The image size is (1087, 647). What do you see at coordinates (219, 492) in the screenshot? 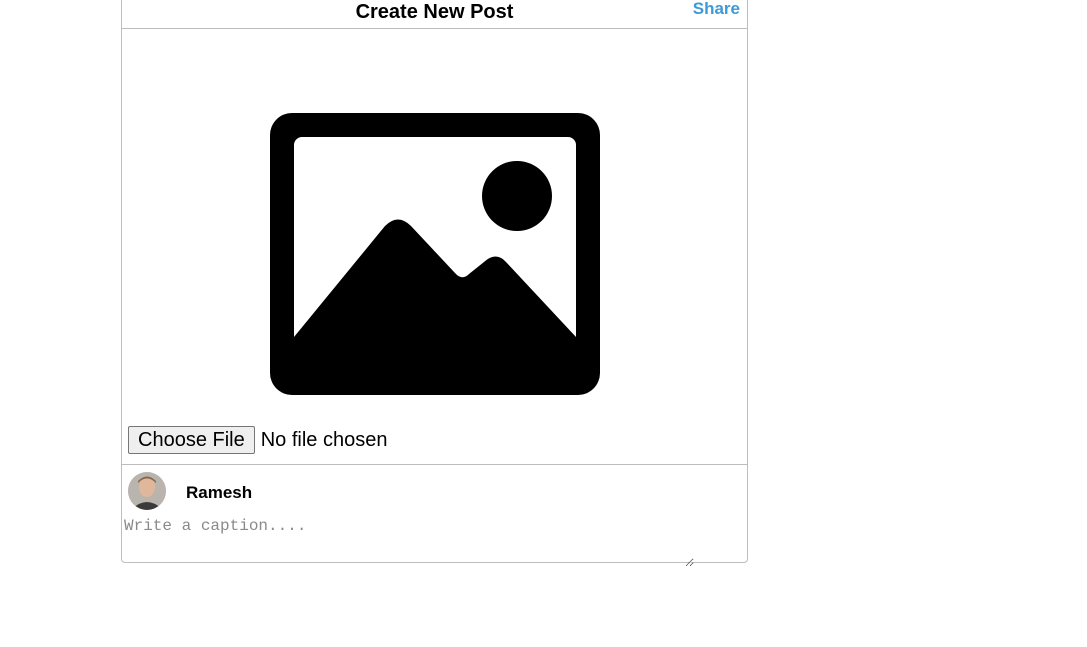
I see `username: Ramesh` at bounding box center [219, 492].